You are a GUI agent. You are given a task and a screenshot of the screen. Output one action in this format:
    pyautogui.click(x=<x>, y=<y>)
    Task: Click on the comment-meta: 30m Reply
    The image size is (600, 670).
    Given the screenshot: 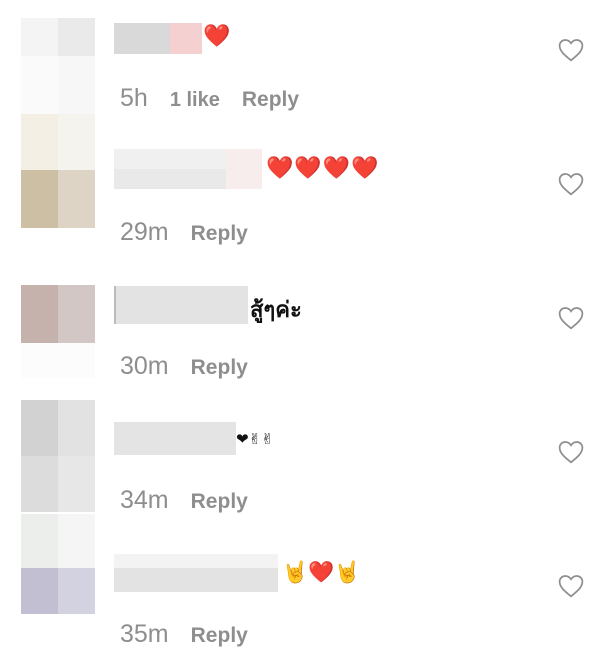 What is the action you would take?
    pyautogui.click(x=184, y=366)
    